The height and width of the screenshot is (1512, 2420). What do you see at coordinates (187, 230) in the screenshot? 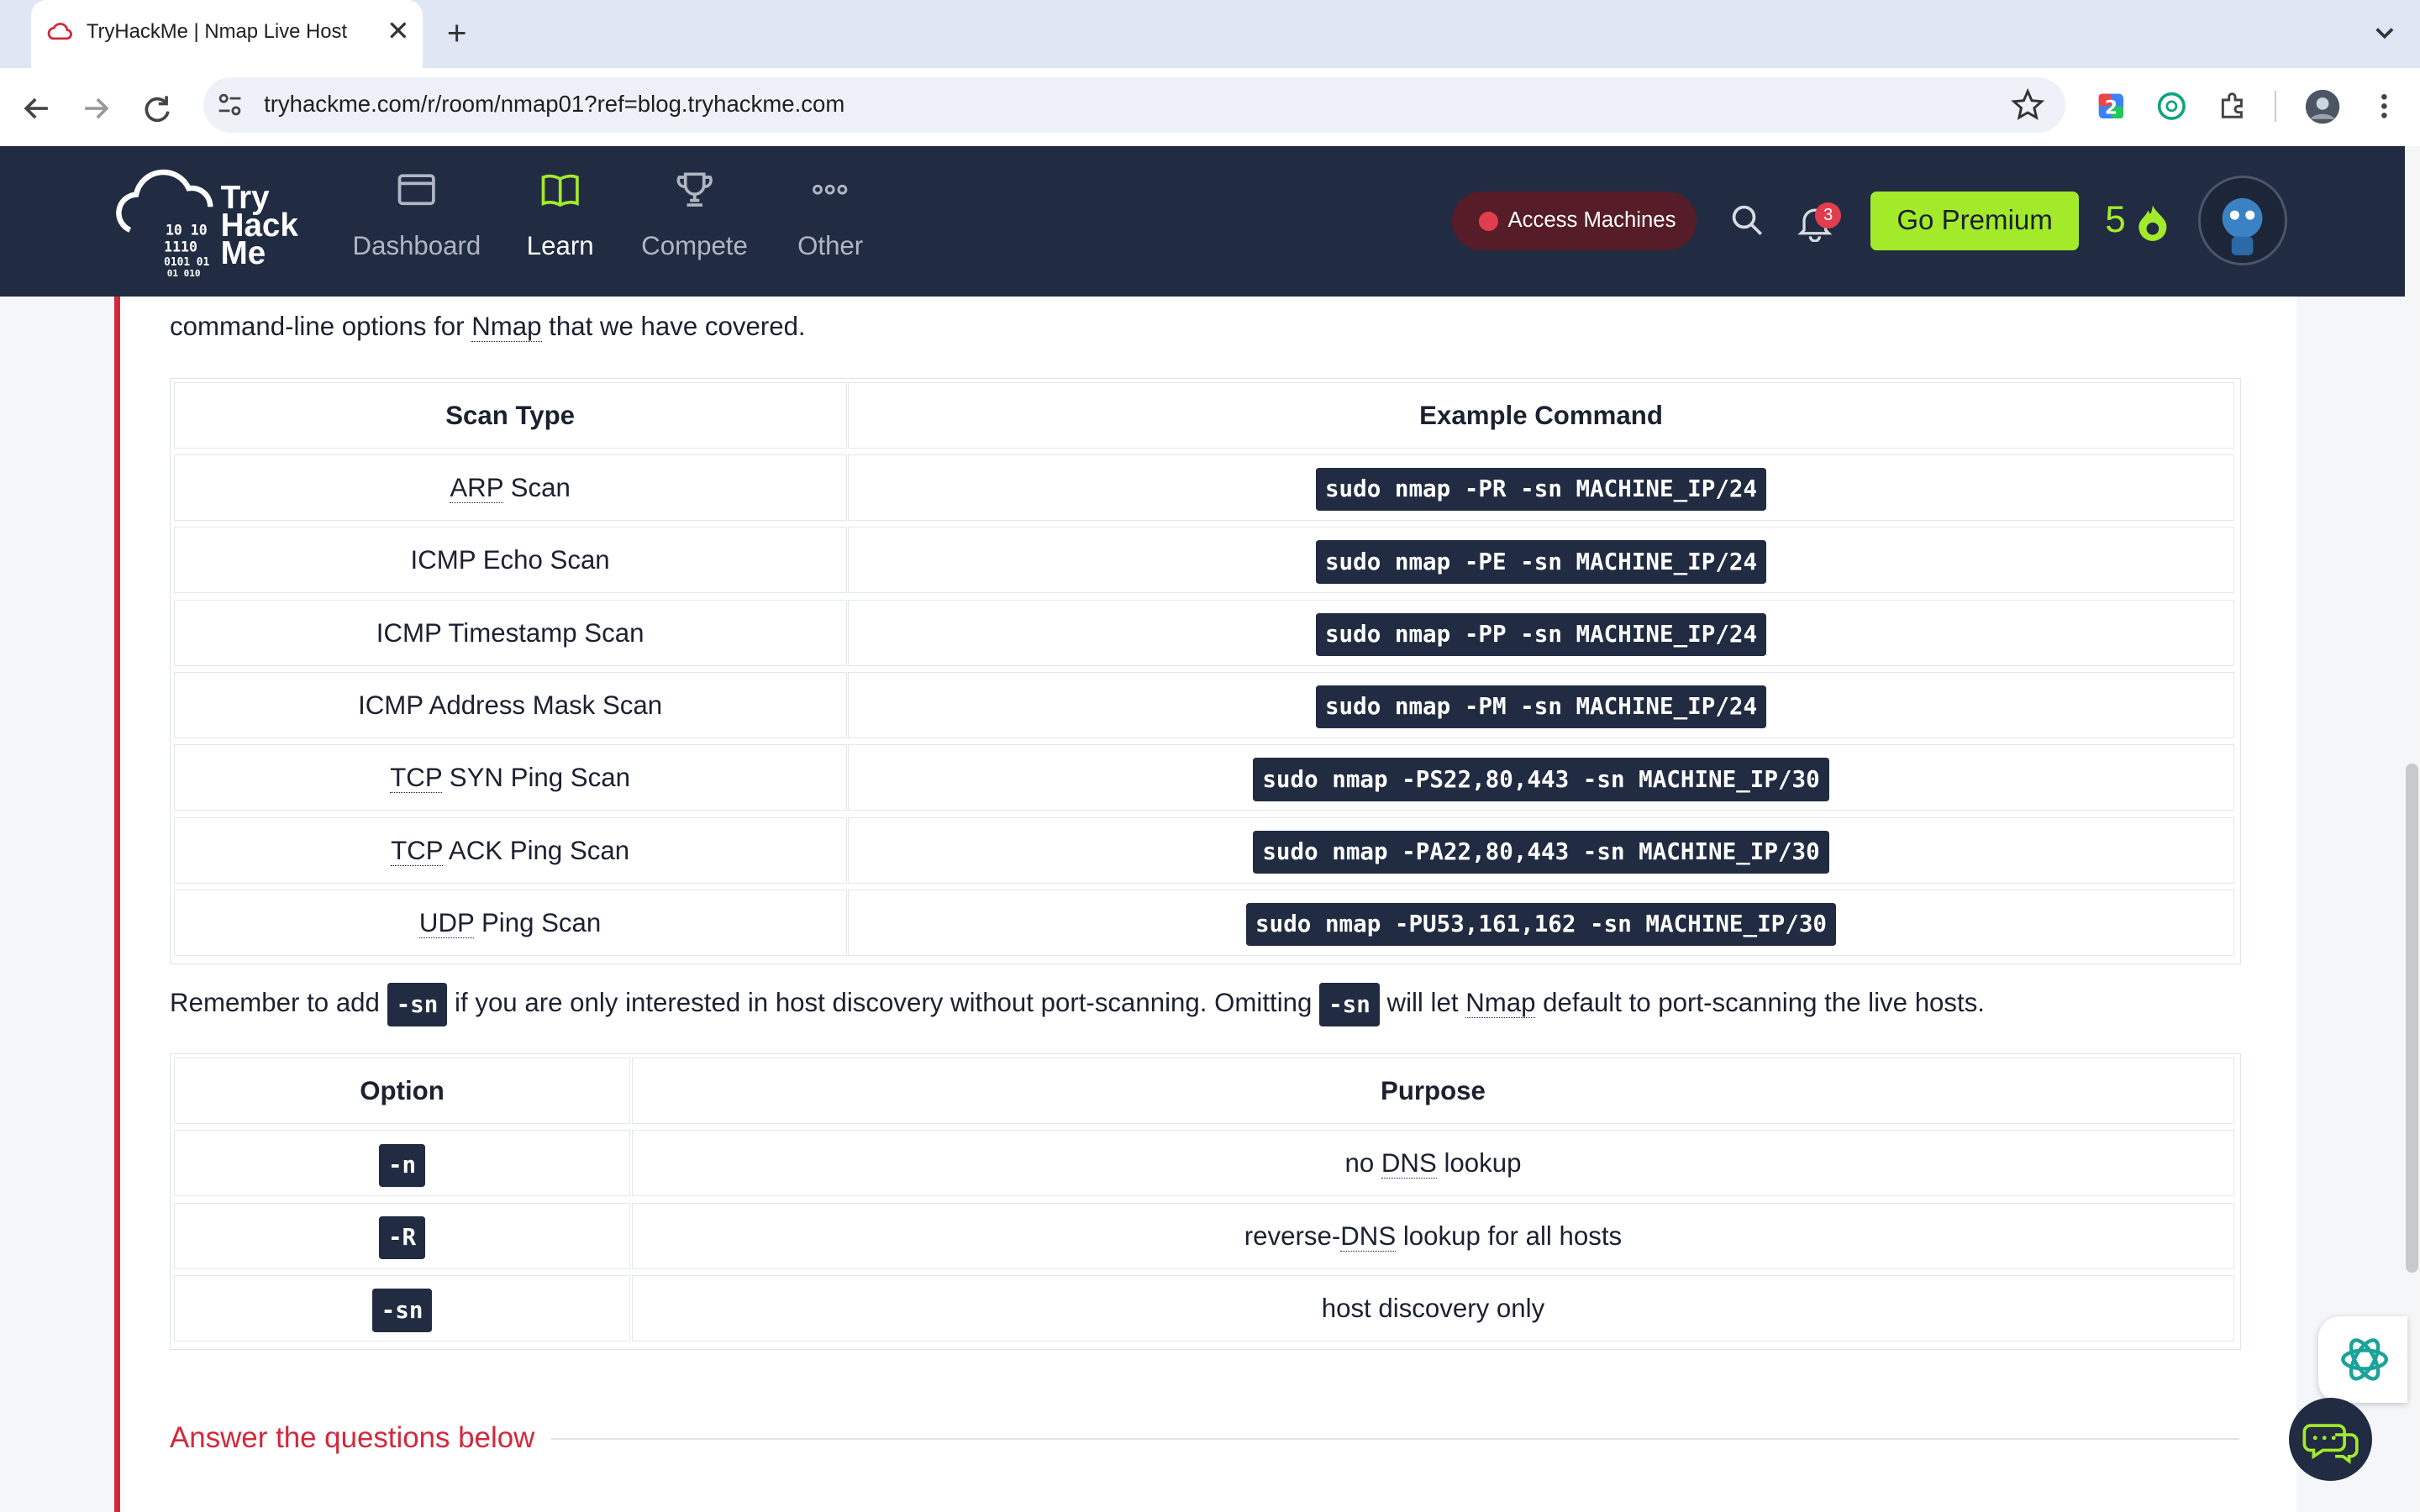
I see `svg-text: 10 10` at bounding box center [187, 230].